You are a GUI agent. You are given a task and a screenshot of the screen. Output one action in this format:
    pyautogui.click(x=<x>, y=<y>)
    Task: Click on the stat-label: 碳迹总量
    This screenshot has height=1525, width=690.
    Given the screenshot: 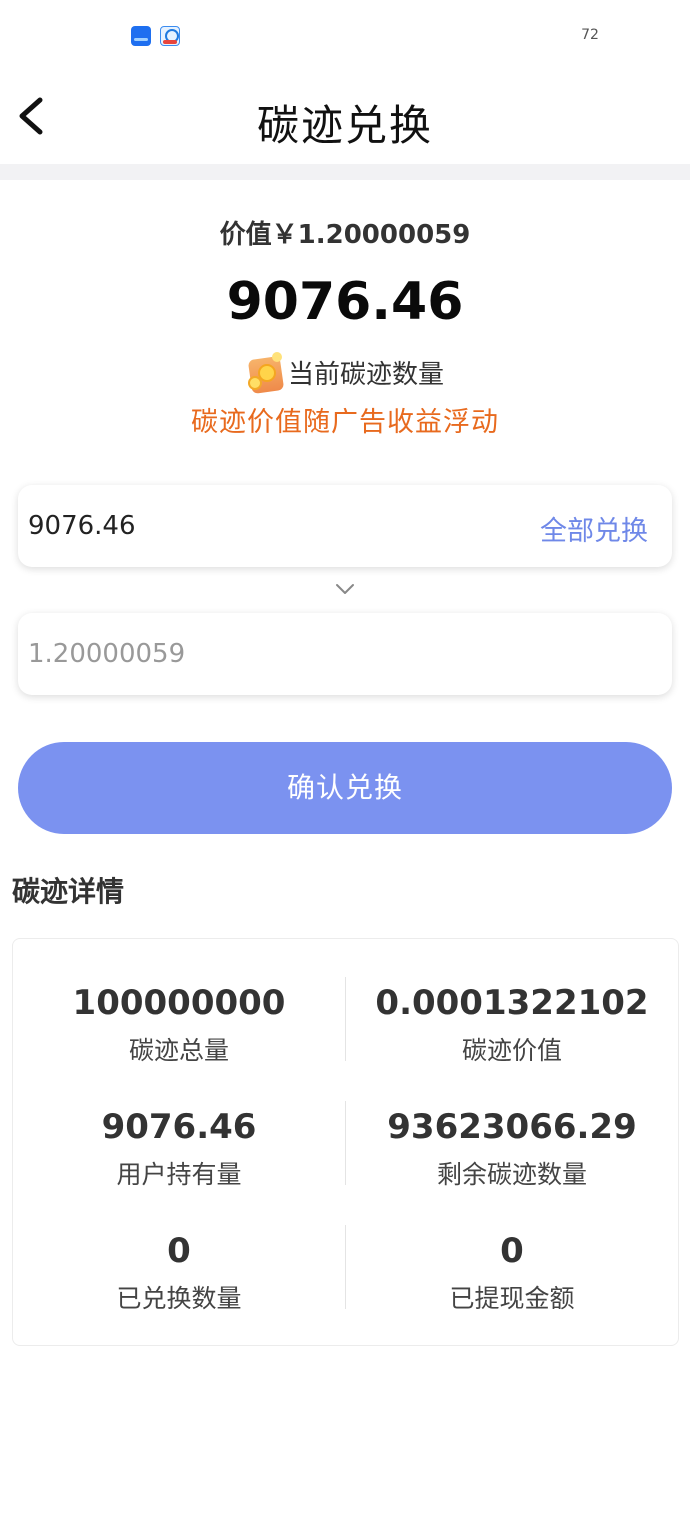 What is the action you would take?
    pyautogui.click(x=178, y=1050)
    